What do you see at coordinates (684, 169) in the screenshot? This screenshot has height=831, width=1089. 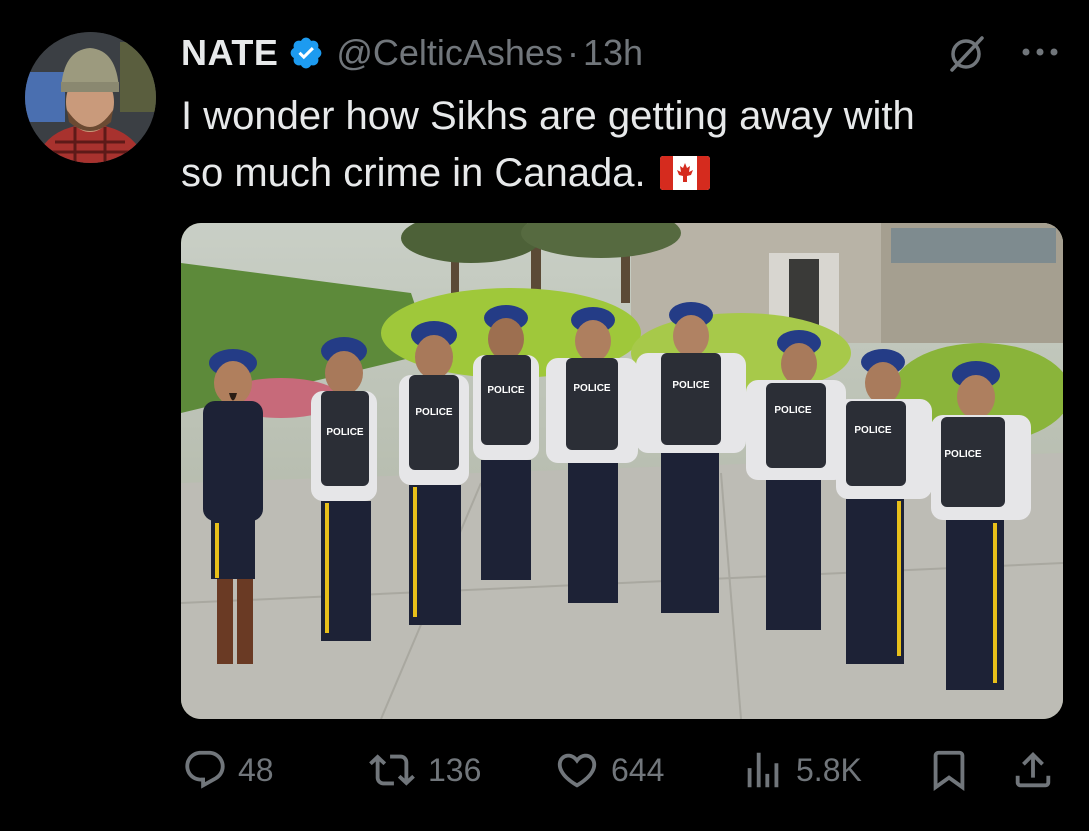 I see `canada-flag-icon` at bounding box center [684, 169].